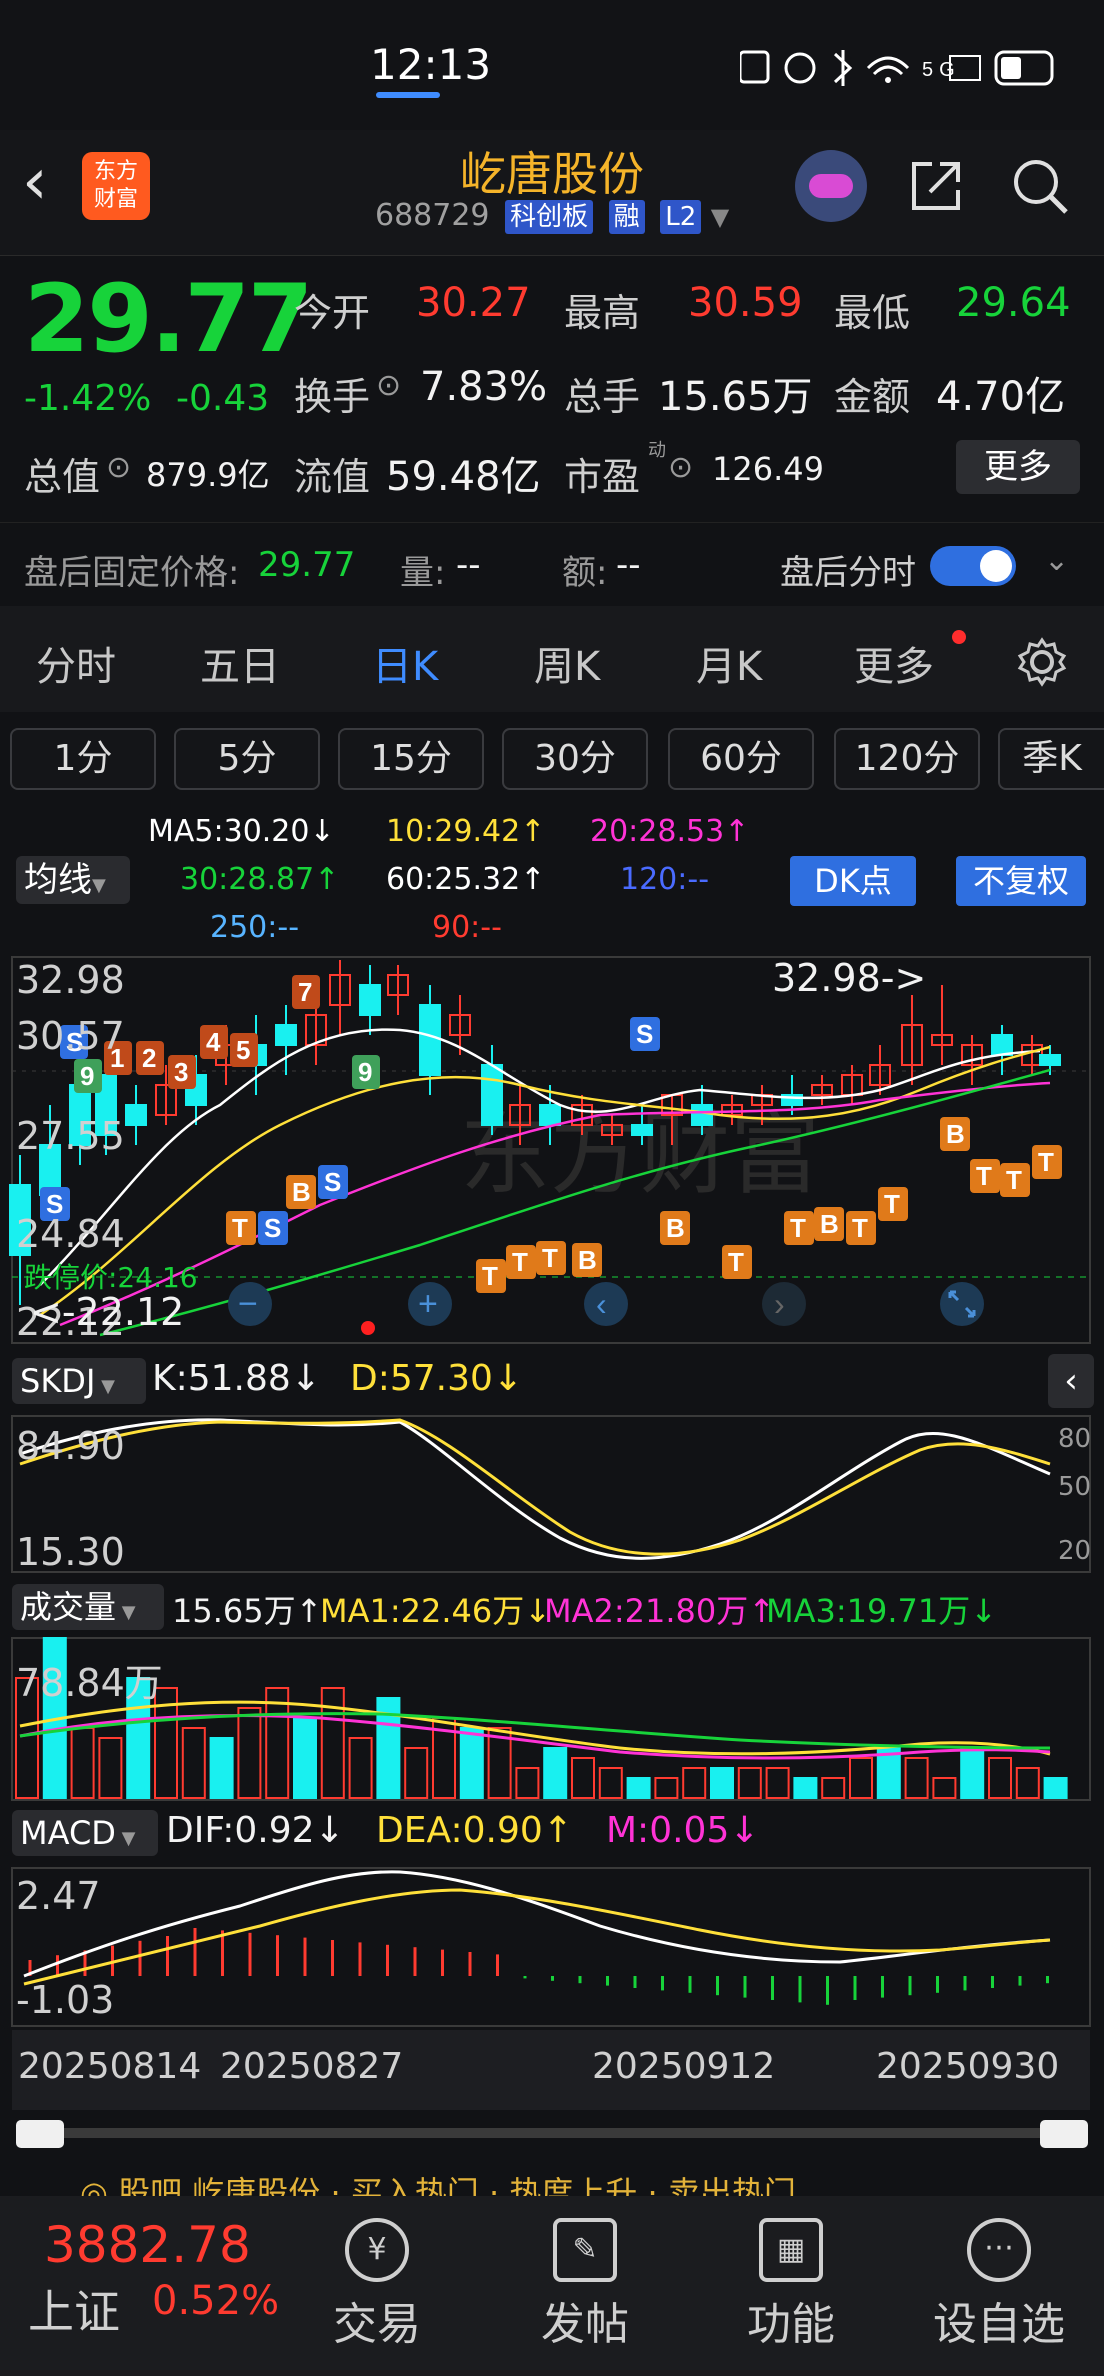 Image resolution: width=1104 pixels, height=2376 pixels. I want to click on index-percent: 0.52%, so click(215, 2301).